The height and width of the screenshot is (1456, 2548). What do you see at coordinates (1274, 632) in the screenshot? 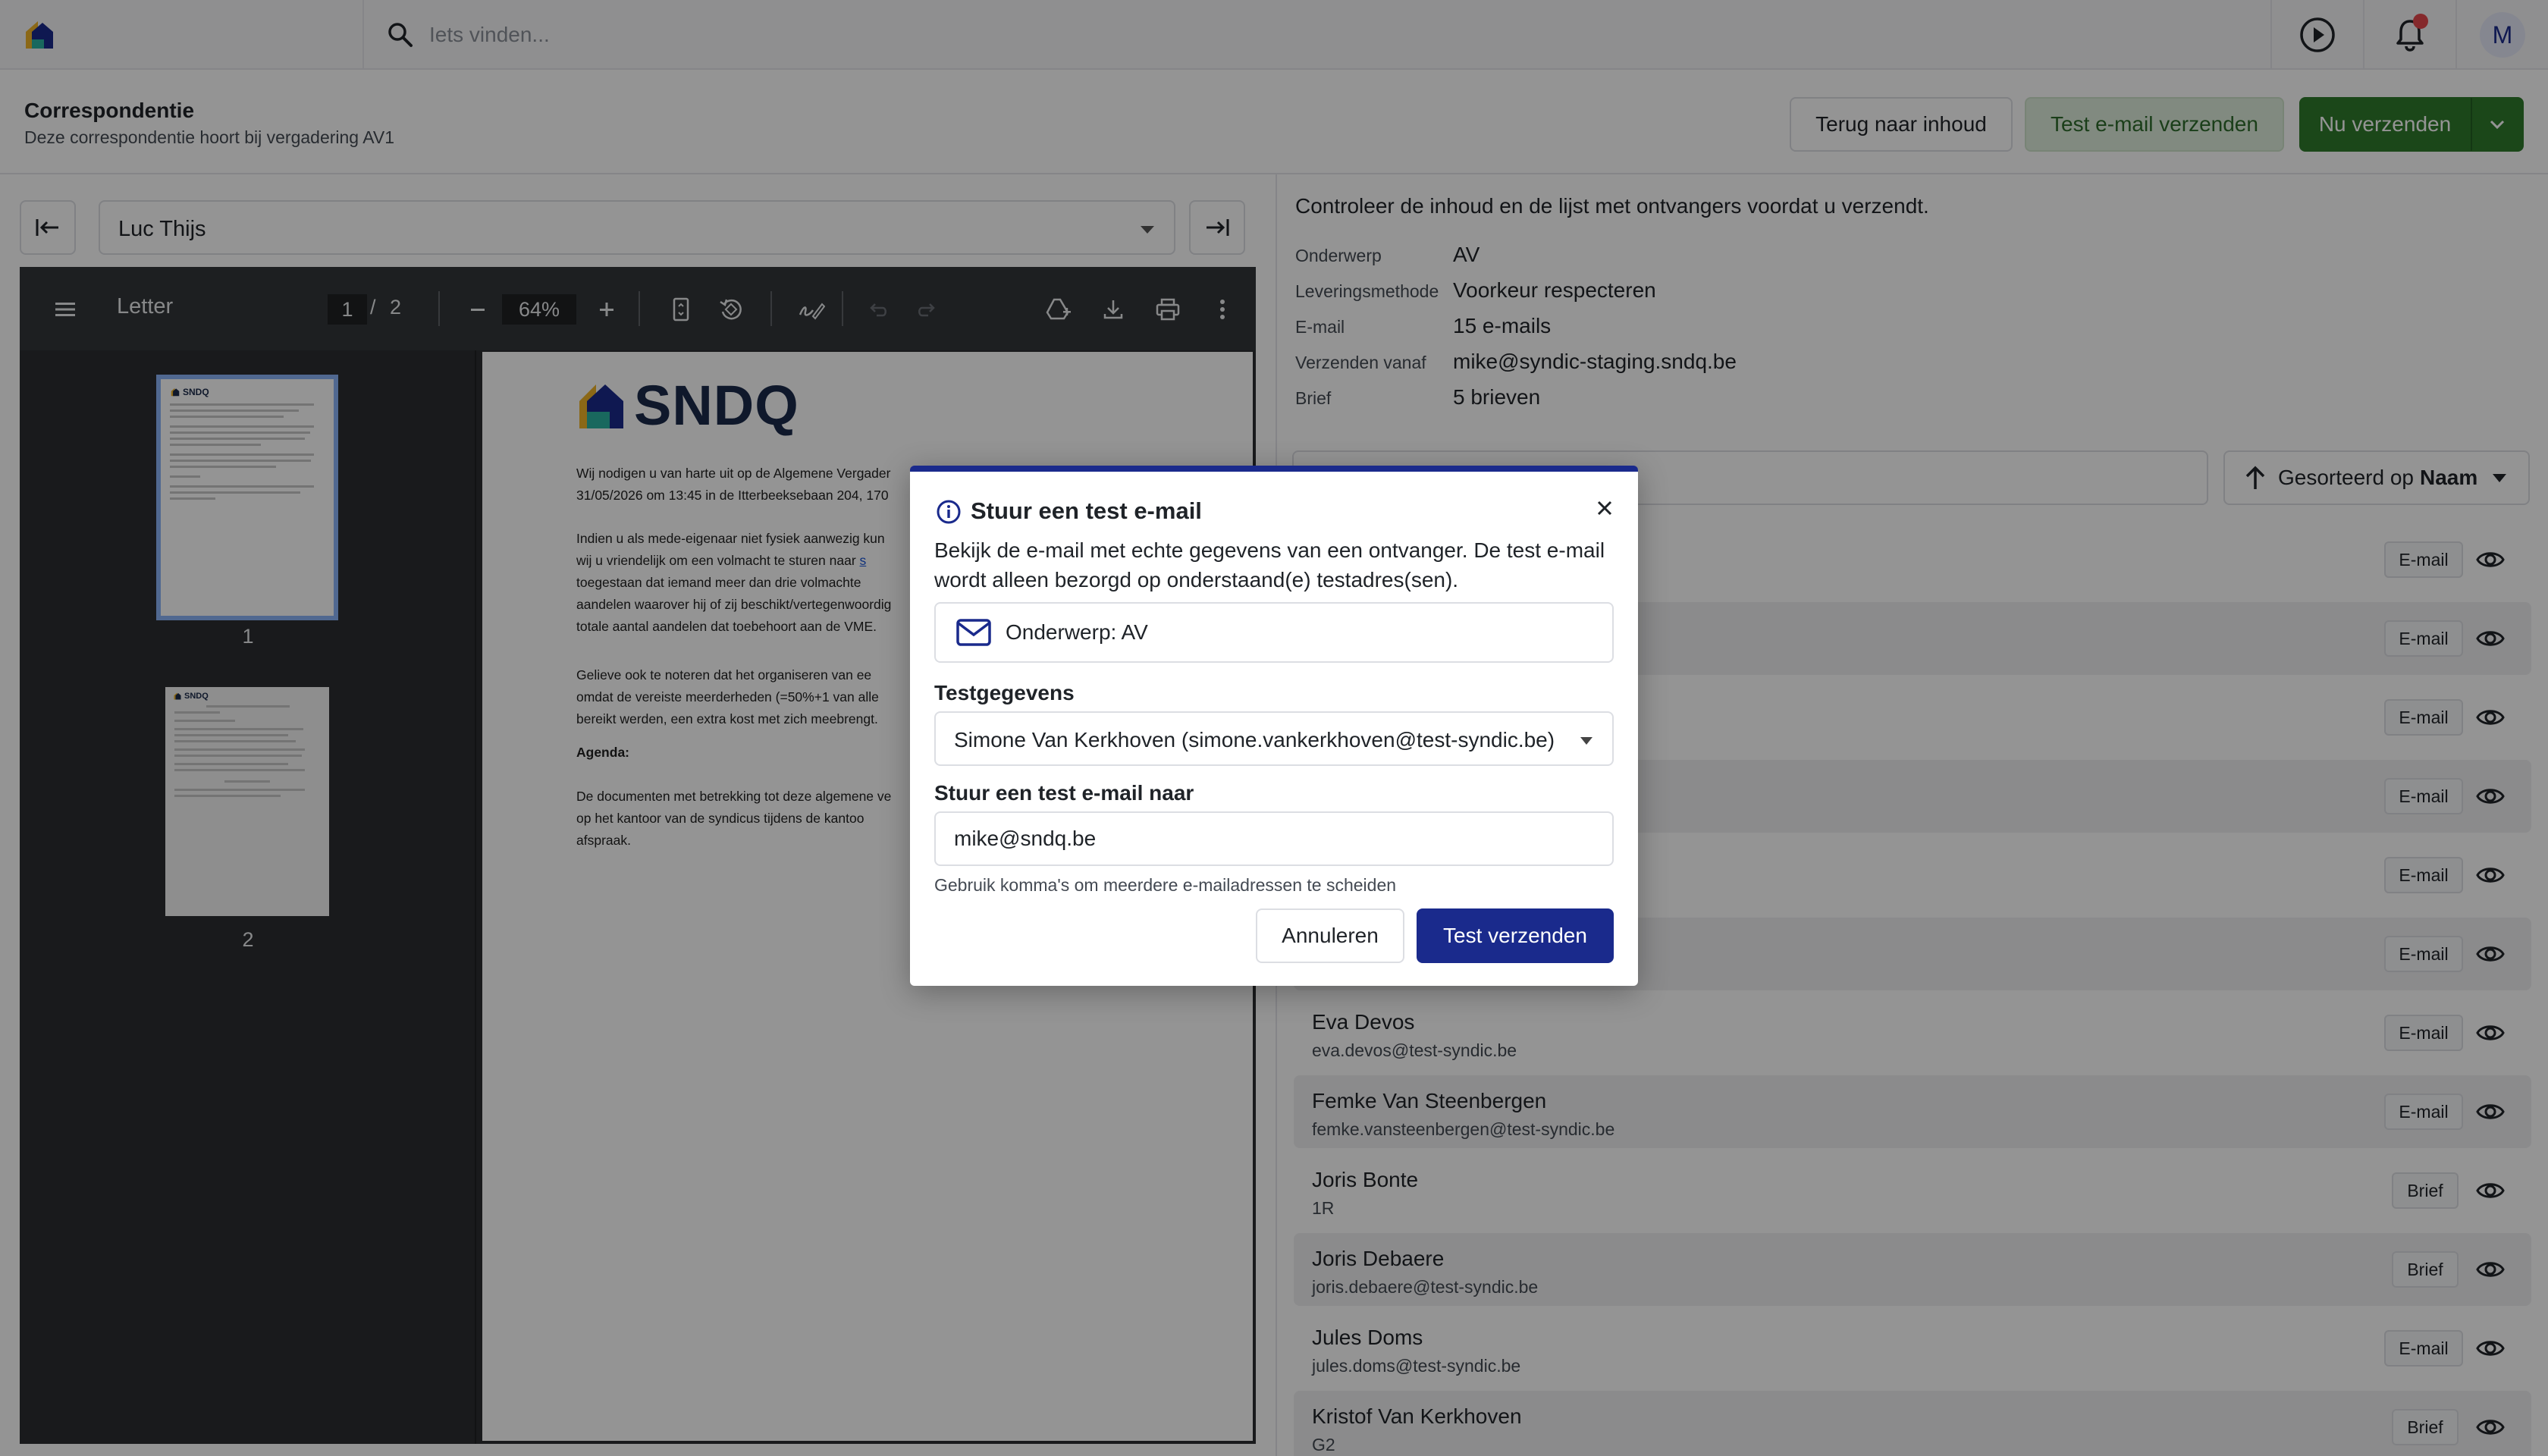
I see `email-subject-preview: Onderwerp: AV` at bounding box center [1274, 632].